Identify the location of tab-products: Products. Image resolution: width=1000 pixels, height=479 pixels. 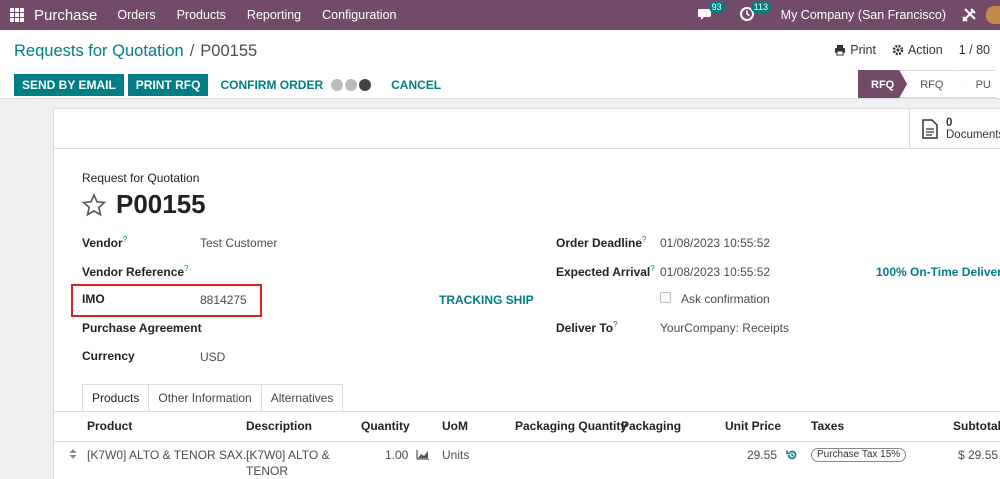
(116, 397).